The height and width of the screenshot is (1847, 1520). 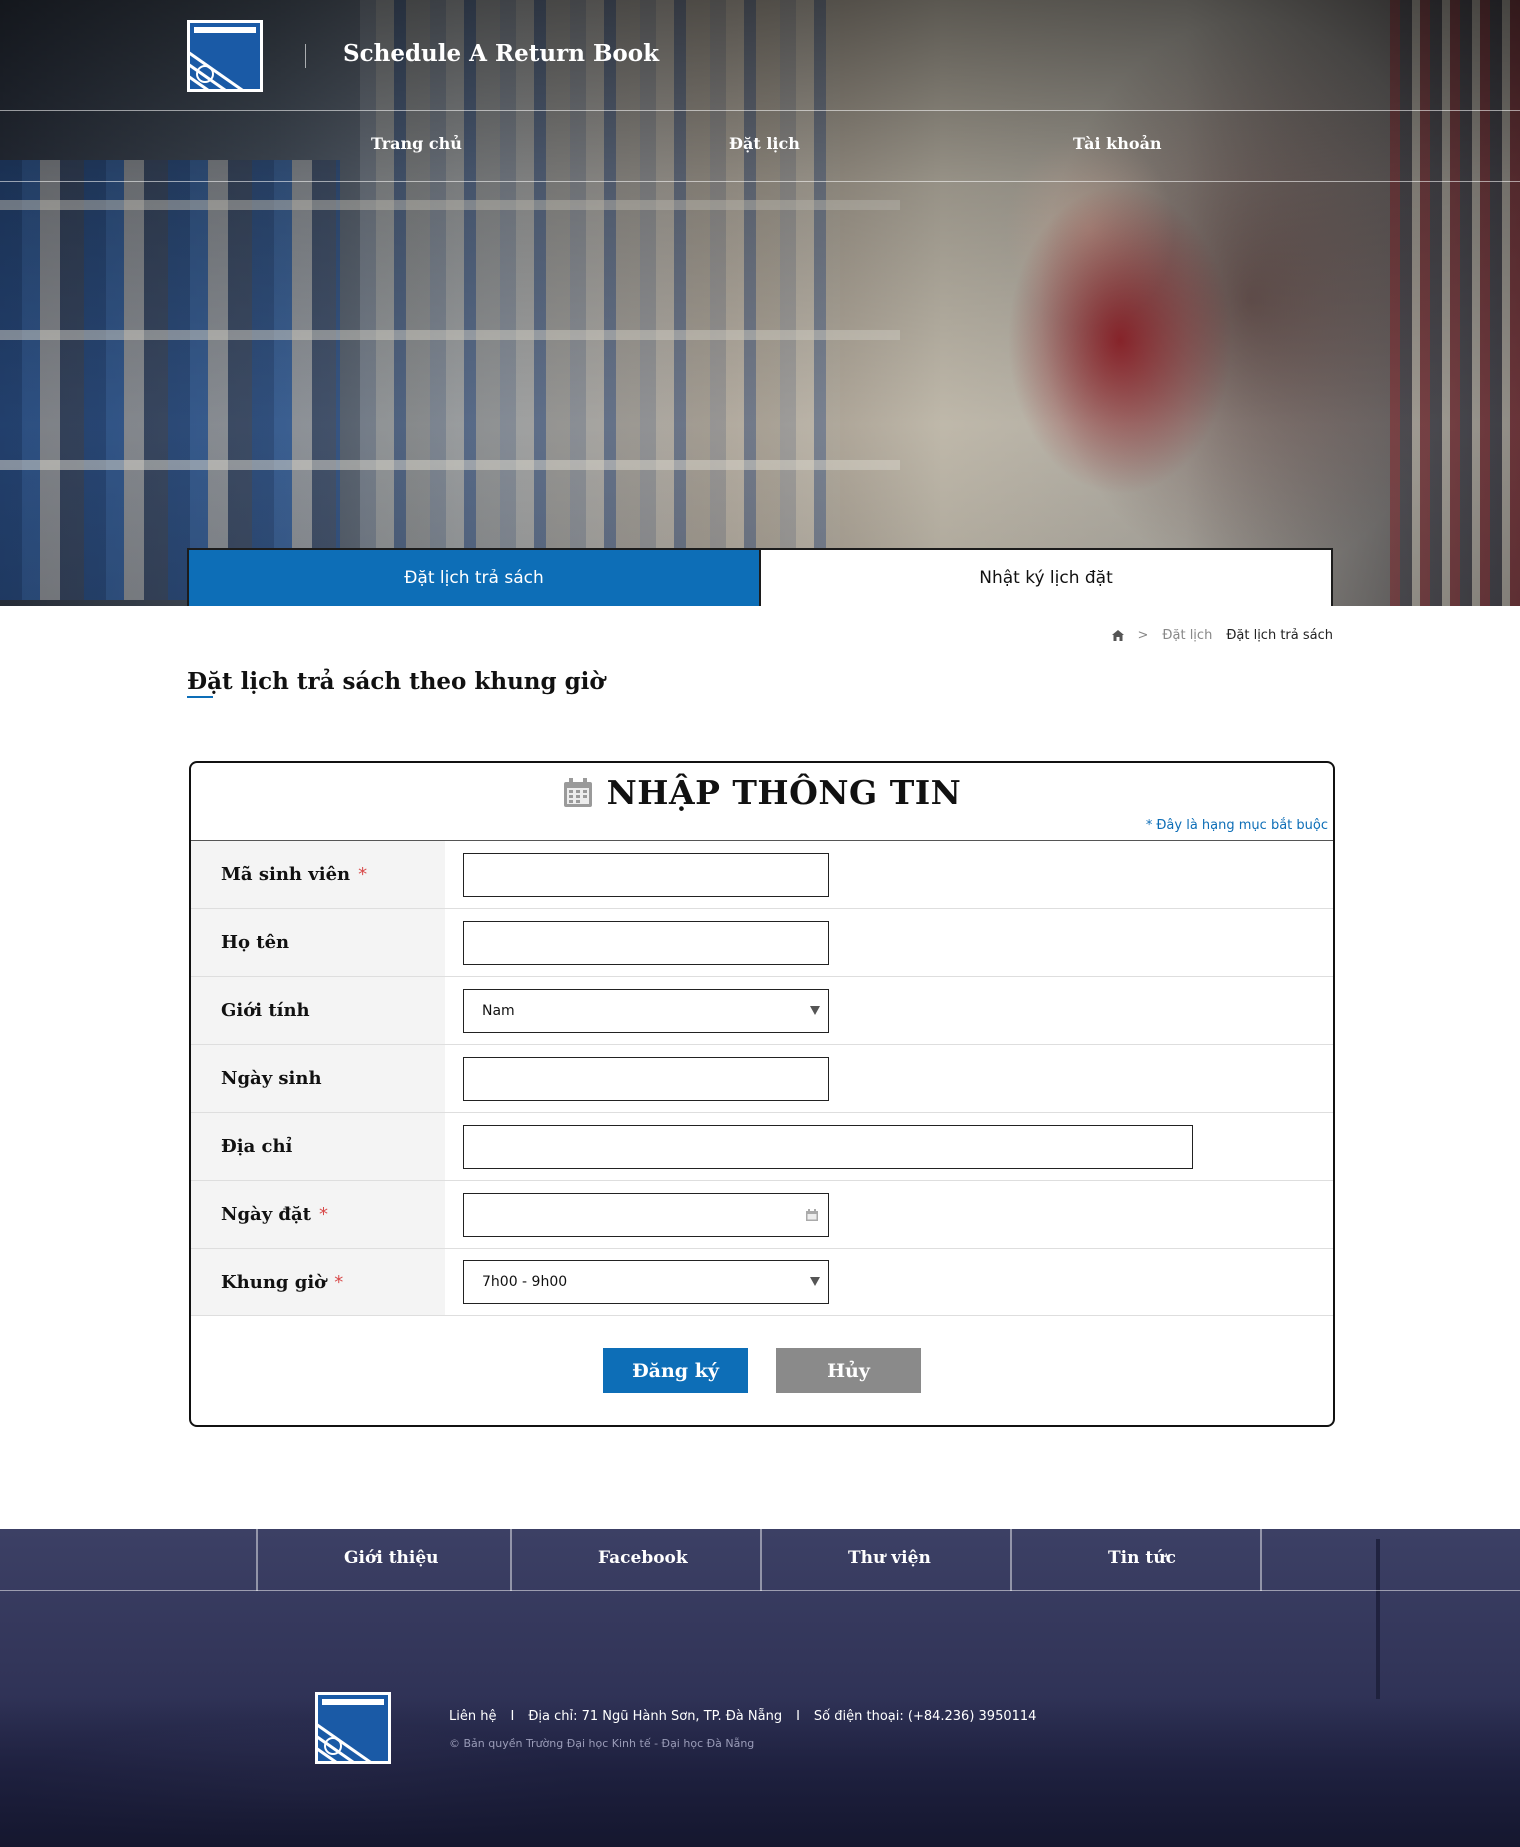 What do you see at coordinates (305, 56) in the screenshot?
I see `header-divider` at bounding box center [305, 56].